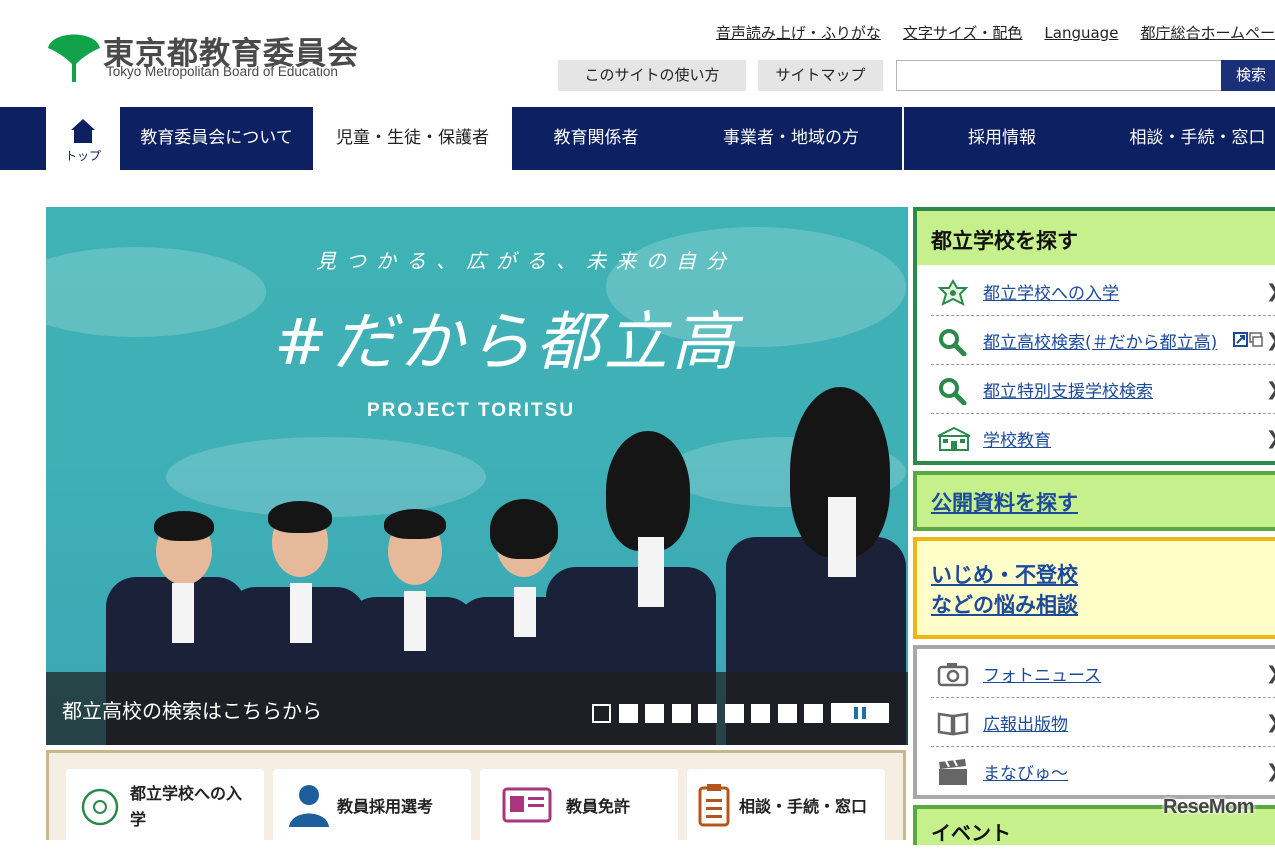 The image size is (1275, 849). What do you see at coordinates (598, 806) in the screenshot?
I see `quick-link-label: 教員免許` at bounding box center [598, 806].